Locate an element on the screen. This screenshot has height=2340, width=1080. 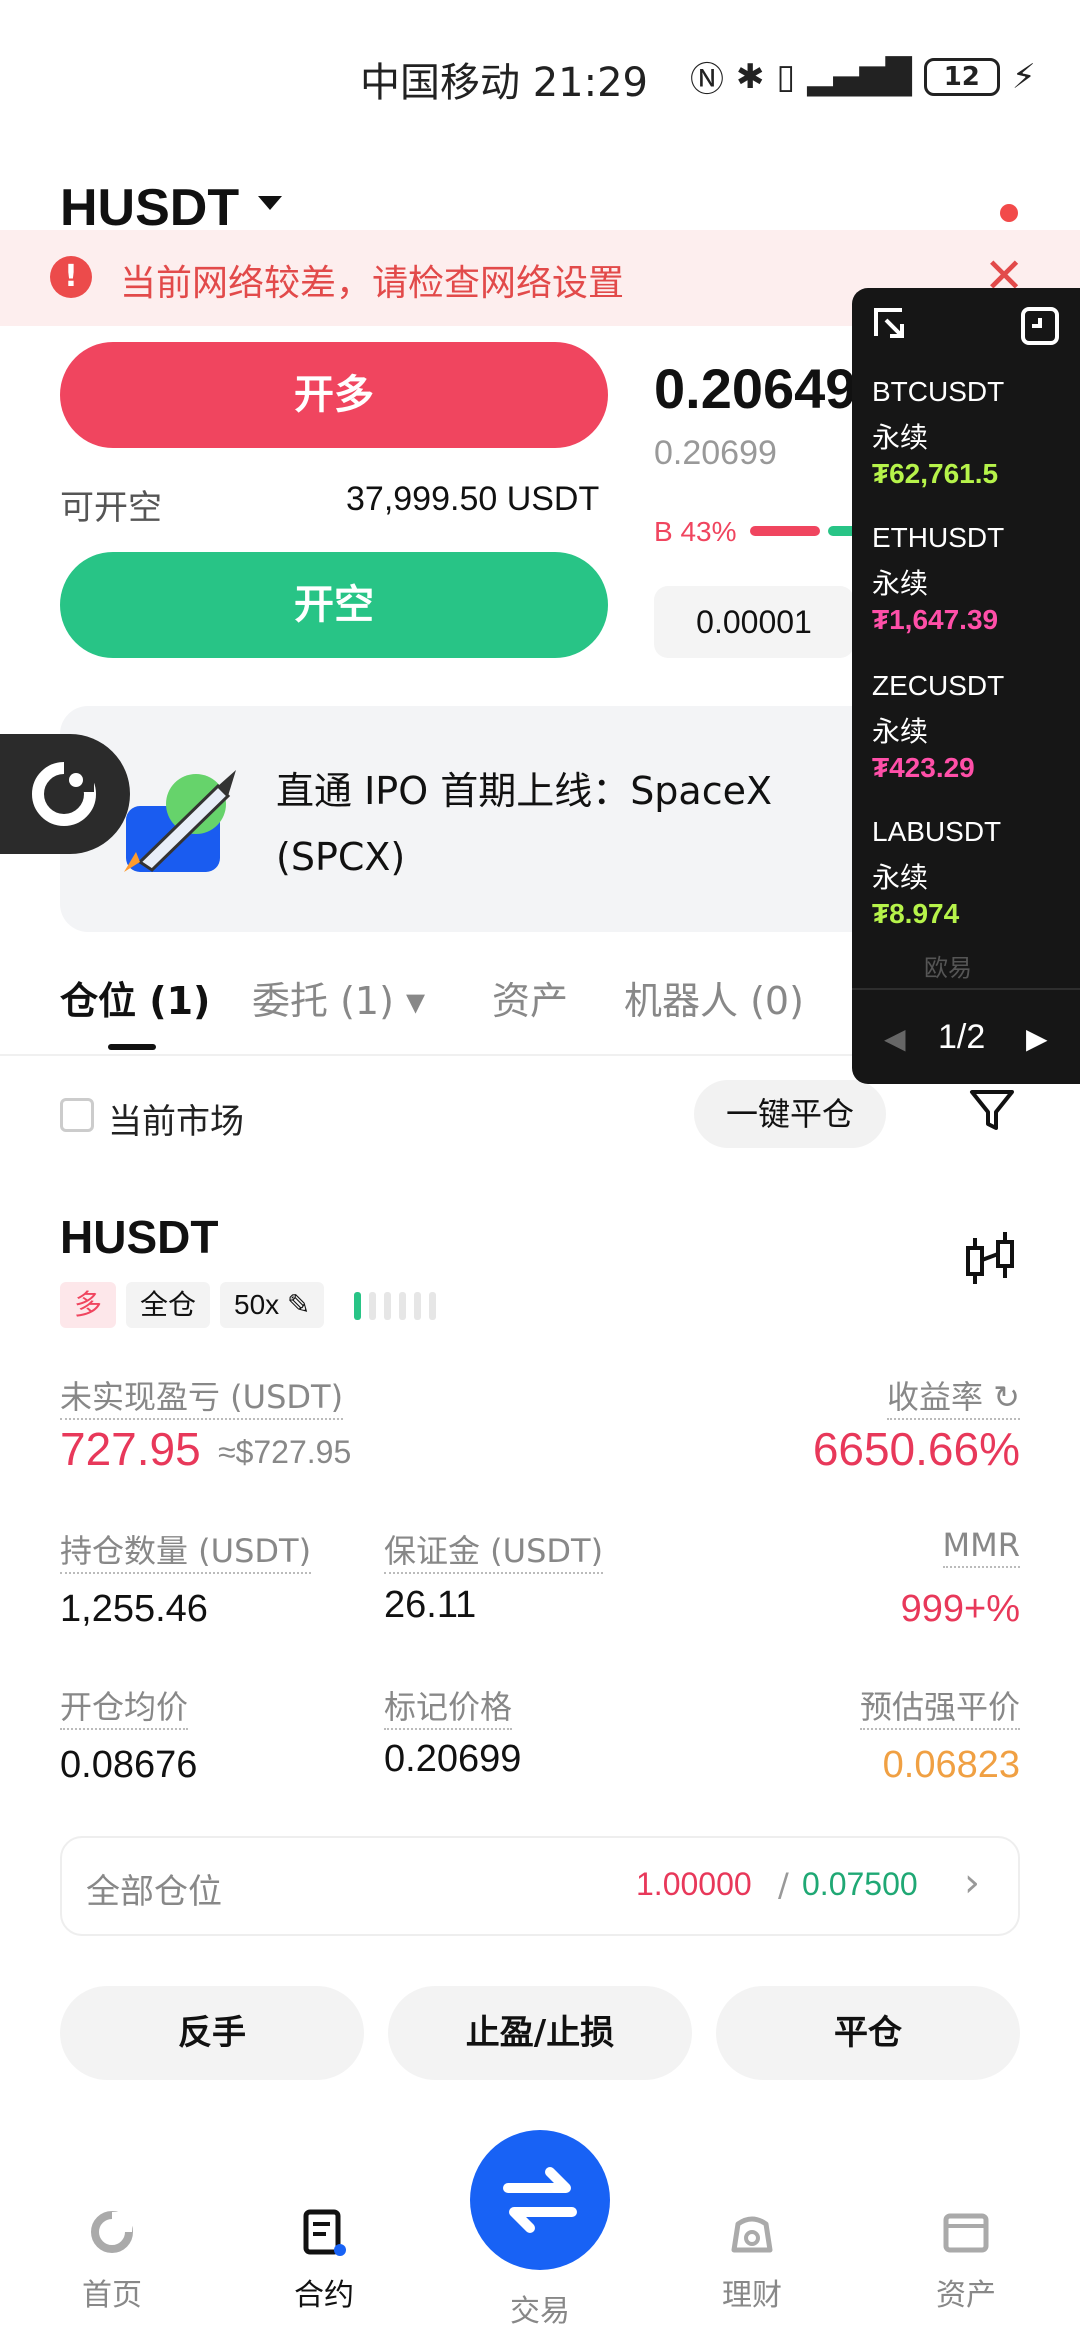
nav-home: 首页 is located at coordinates (112, 2260).